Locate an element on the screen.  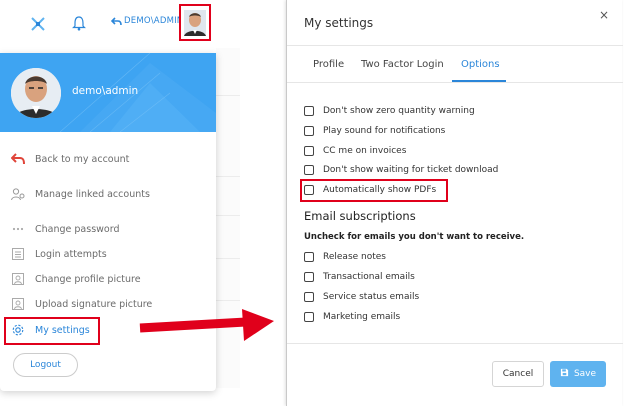
option-label: CC me on invoices is located at coordinates (365, 151).